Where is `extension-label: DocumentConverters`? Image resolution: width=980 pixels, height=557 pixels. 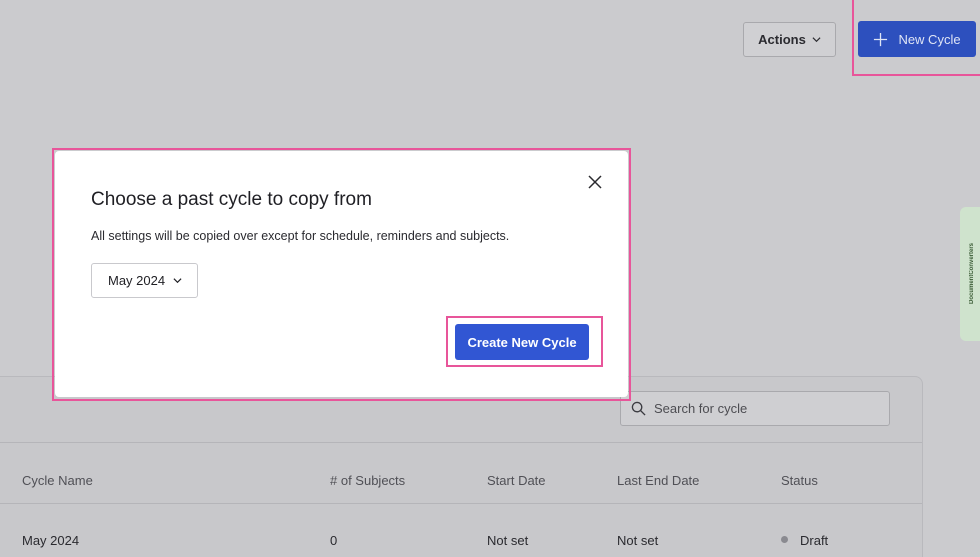
extension-label: DocumentConverters is located at coordinates (972, 274).